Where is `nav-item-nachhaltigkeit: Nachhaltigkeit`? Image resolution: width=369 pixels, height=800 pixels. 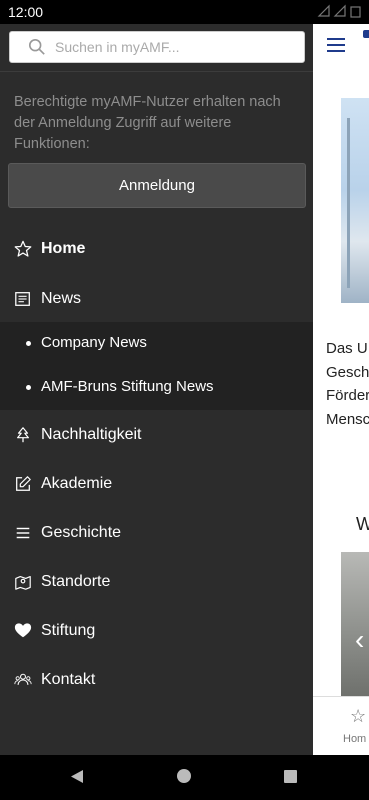
nav-item-nachhaltigkeit: Nachhaltigkeit is located at coordinates (156, 435).